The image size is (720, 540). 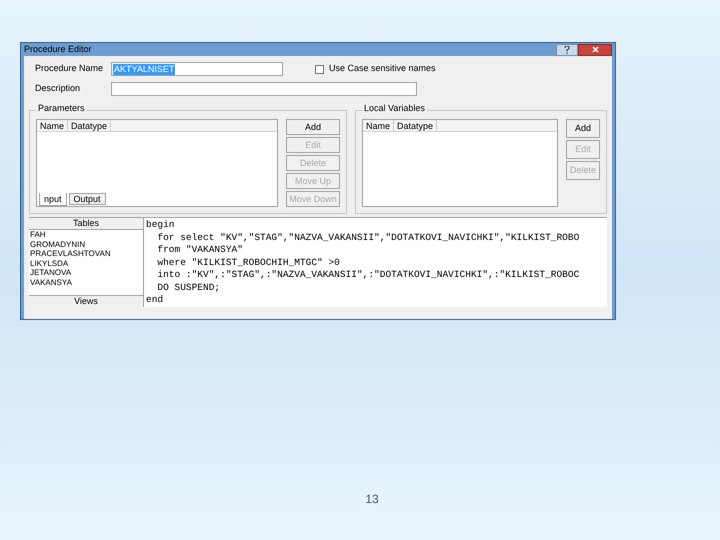 I want to click on code-line: for select "KV","STAG","NAZVA_VAKANSII","DOTATKOVI_NAVICHKI","KILKIST_ROBO, so click(x=368, y=238).